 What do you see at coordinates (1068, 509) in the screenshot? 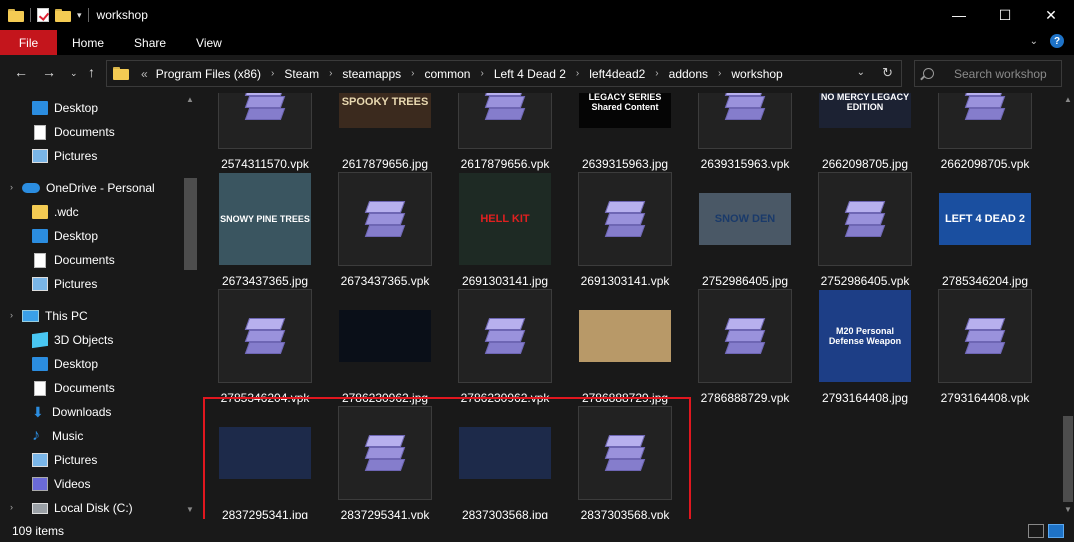
I see `scroll-down-icon: ▼` at bounding box center [1068, 509].